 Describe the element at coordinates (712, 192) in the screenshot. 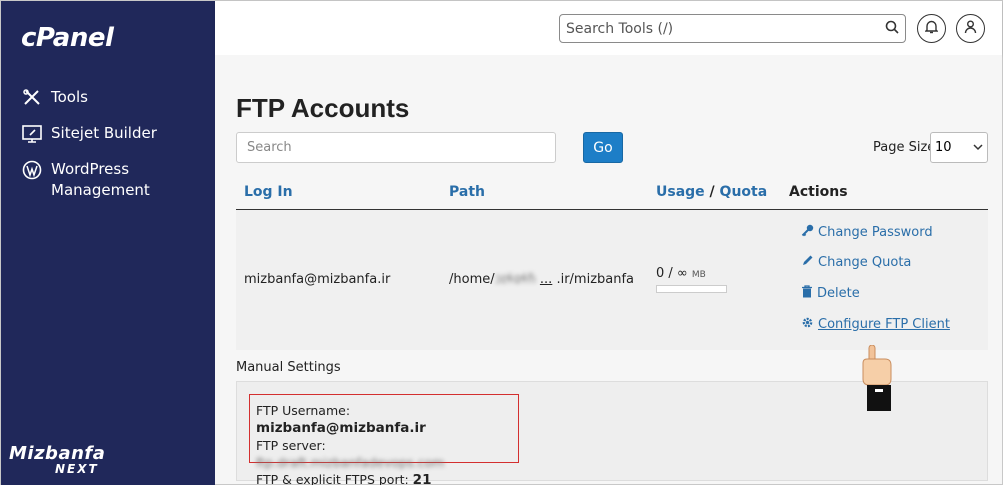

I see `header-usage-quota: Usage / Quota` at that location.